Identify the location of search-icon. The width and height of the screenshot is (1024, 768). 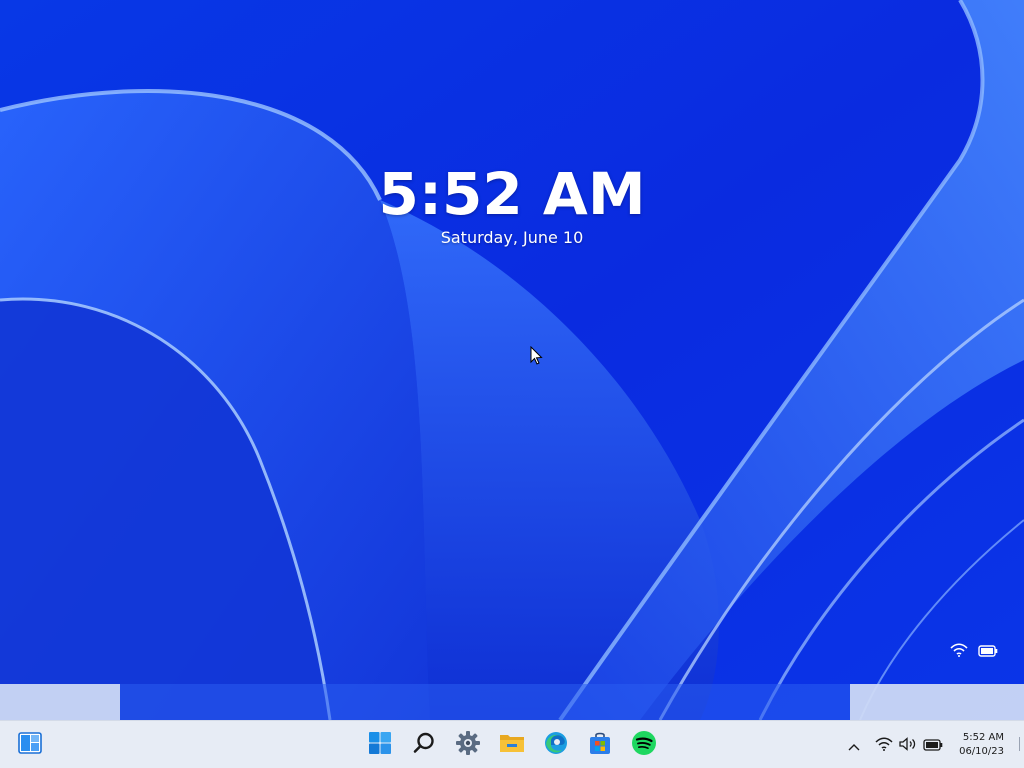
(424, 745).